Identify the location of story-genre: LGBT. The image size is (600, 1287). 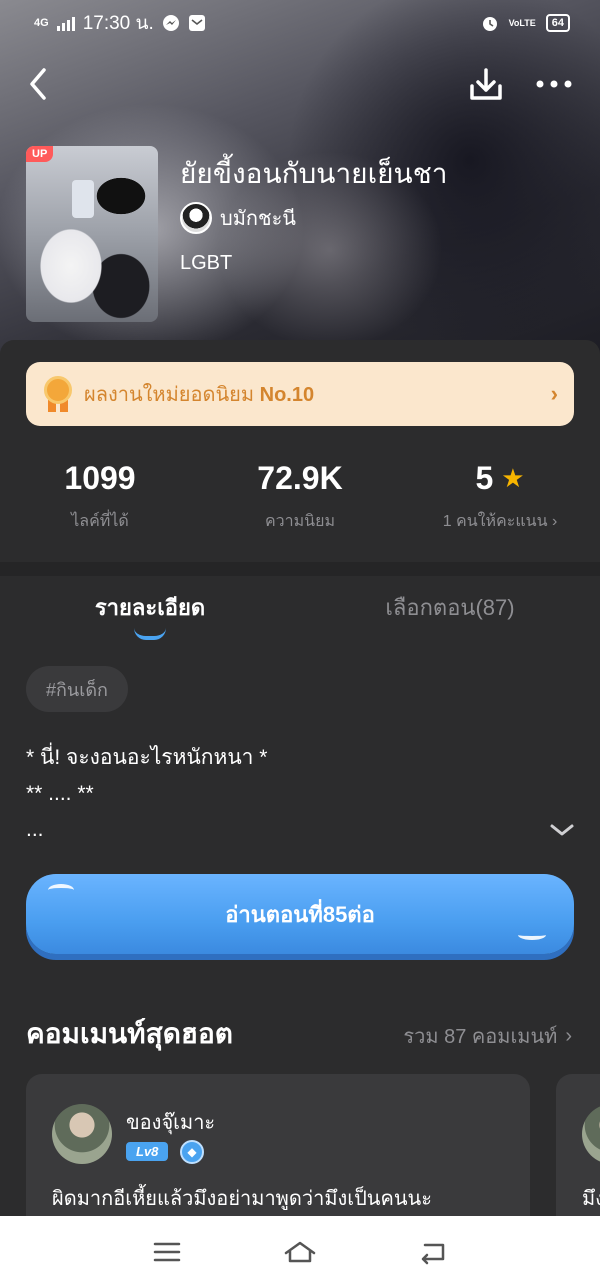
(206, 263).